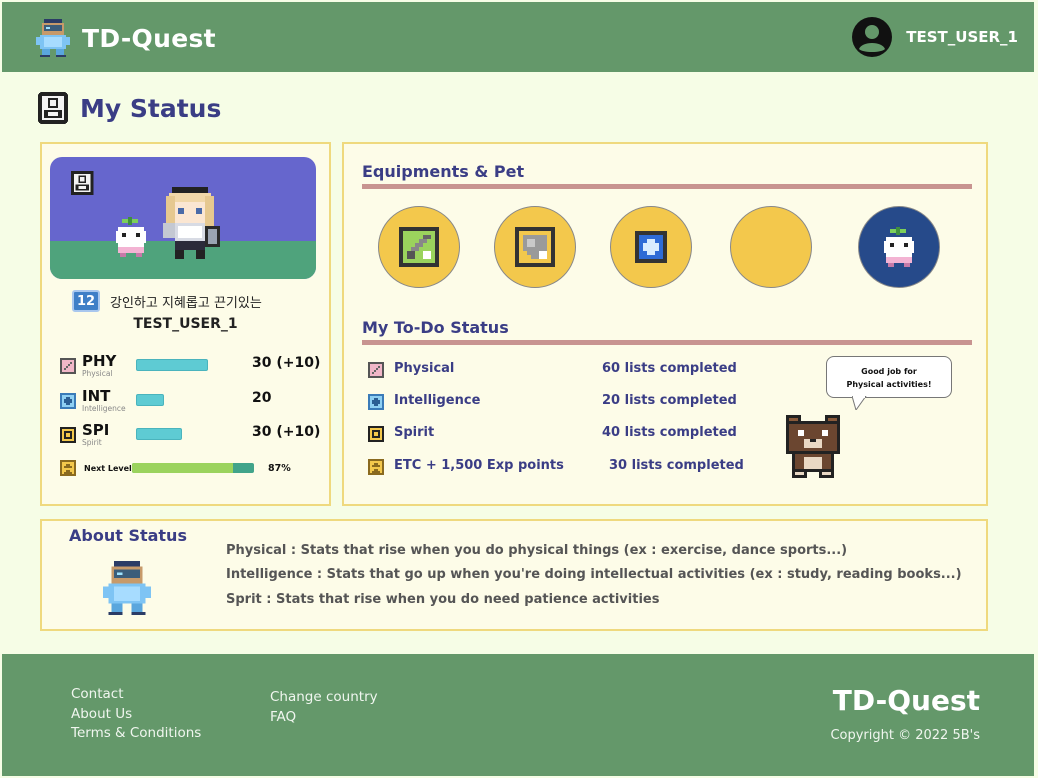  Describe the element at coordinates (414, 432) in the screenshot. I see `todo-label: Spirit` at that location.